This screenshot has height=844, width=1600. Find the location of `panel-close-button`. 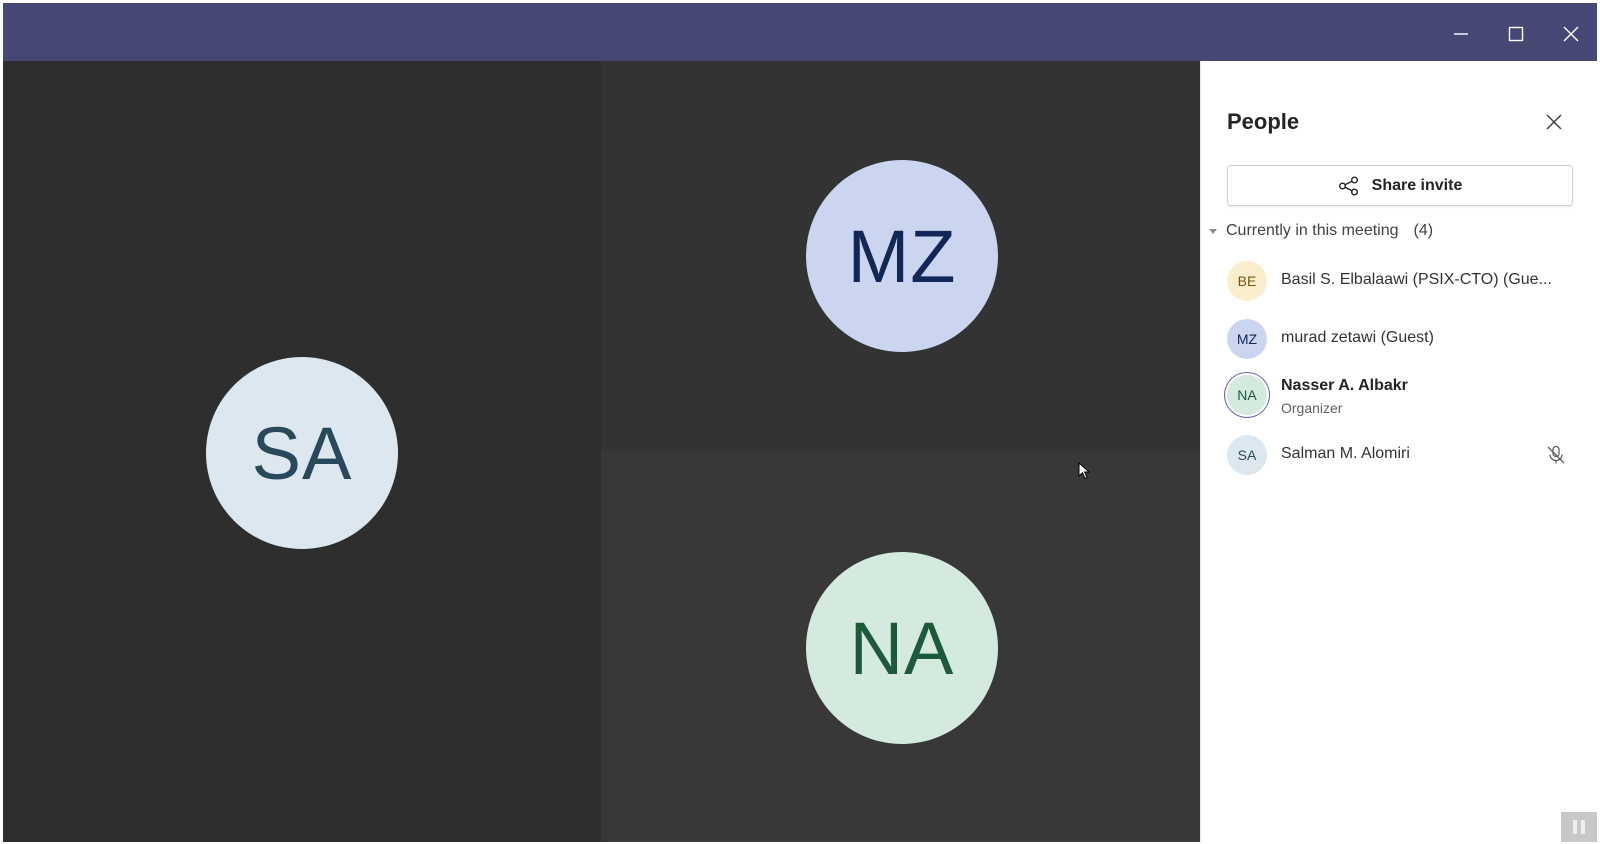

panel-close-button is located at coordinates (1554, 122).